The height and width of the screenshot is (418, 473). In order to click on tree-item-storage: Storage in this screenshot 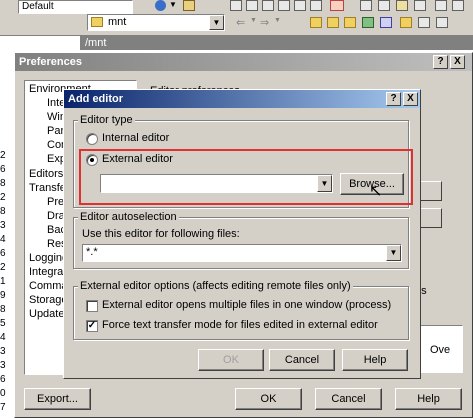, I will do `click(48, 300)`.